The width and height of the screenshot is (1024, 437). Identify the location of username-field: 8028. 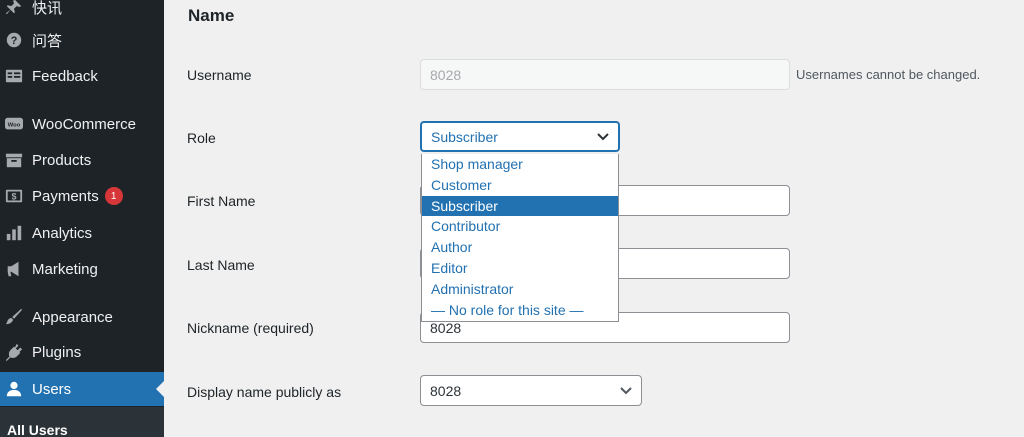
(605, 74).